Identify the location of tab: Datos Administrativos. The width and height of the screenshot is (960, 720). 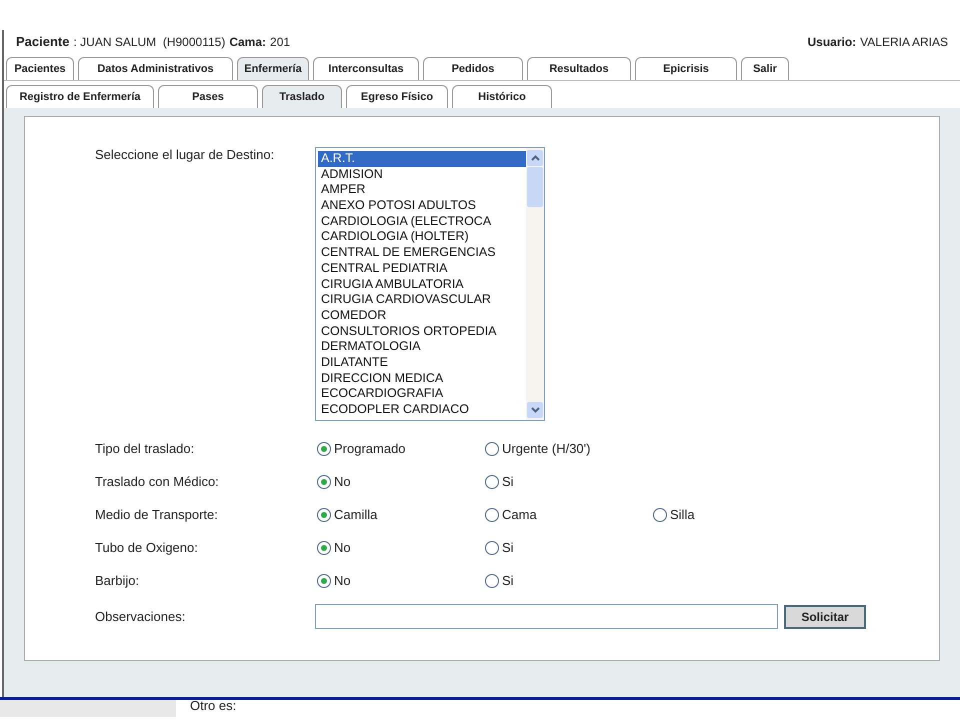
(155, 68).